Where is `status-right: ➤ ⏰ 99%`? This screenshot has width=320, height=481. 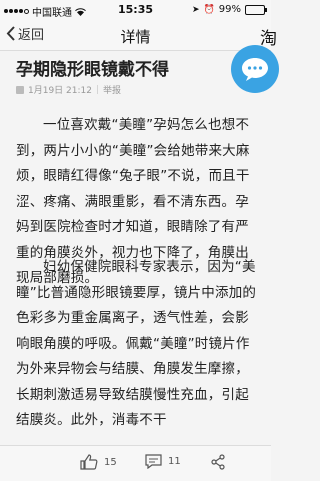 status-right: ➤ ⏰ 99% is located at coordinates (229, 9).